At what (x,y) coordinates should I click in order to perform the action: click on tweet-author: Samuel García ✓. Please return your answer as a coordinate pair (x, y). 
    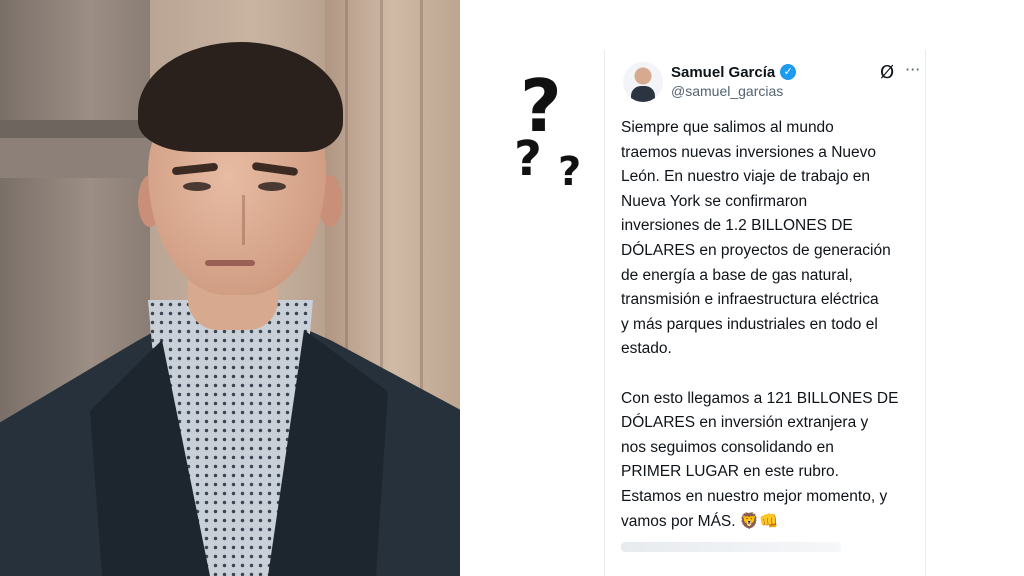
    Looking at the image, I should click on (734, 72).